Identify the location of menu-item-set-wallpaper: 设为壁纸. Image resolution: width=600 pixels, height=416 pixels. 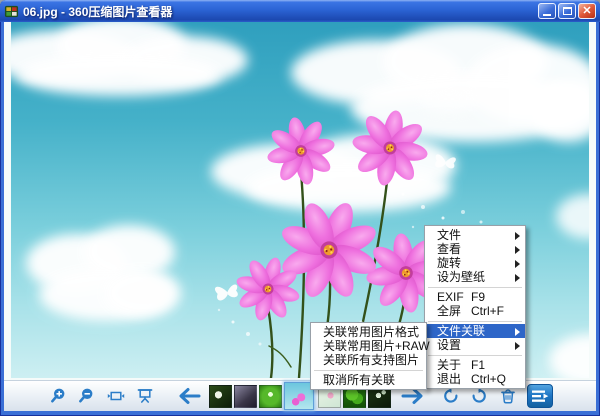
(475, 277).